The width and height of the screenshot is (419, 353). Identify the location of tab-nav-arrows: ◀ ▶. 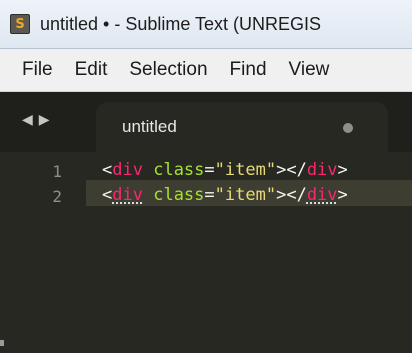
(36, 120).